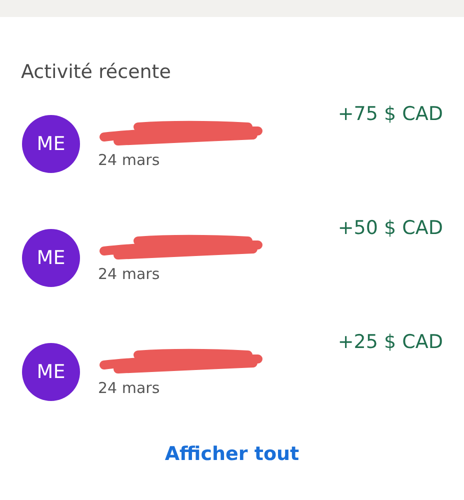  Describe the element at coordinates (390, 342) in the screenshot. I see `transaction-amount: +25 $ CAD` at that location.